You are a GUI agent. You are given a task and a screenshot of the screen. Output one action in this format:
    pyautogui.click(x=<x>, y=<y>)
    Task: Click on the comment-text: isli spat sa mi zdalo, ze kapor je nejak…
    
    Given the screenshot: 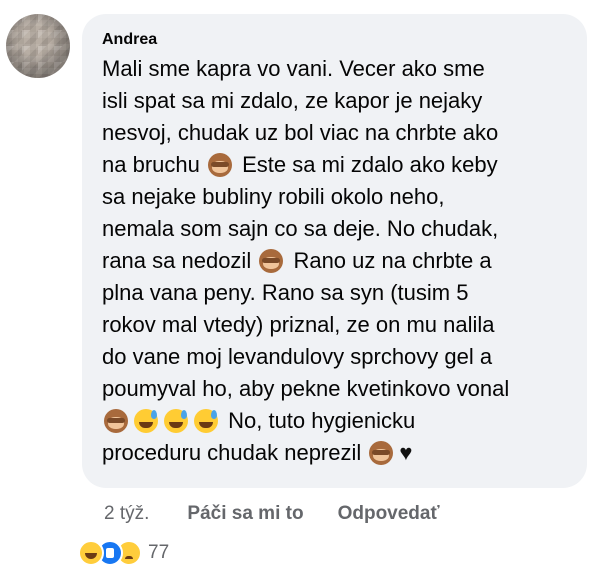 What is the action you would take?
    pyautogui.click(x=292, y=100)
    